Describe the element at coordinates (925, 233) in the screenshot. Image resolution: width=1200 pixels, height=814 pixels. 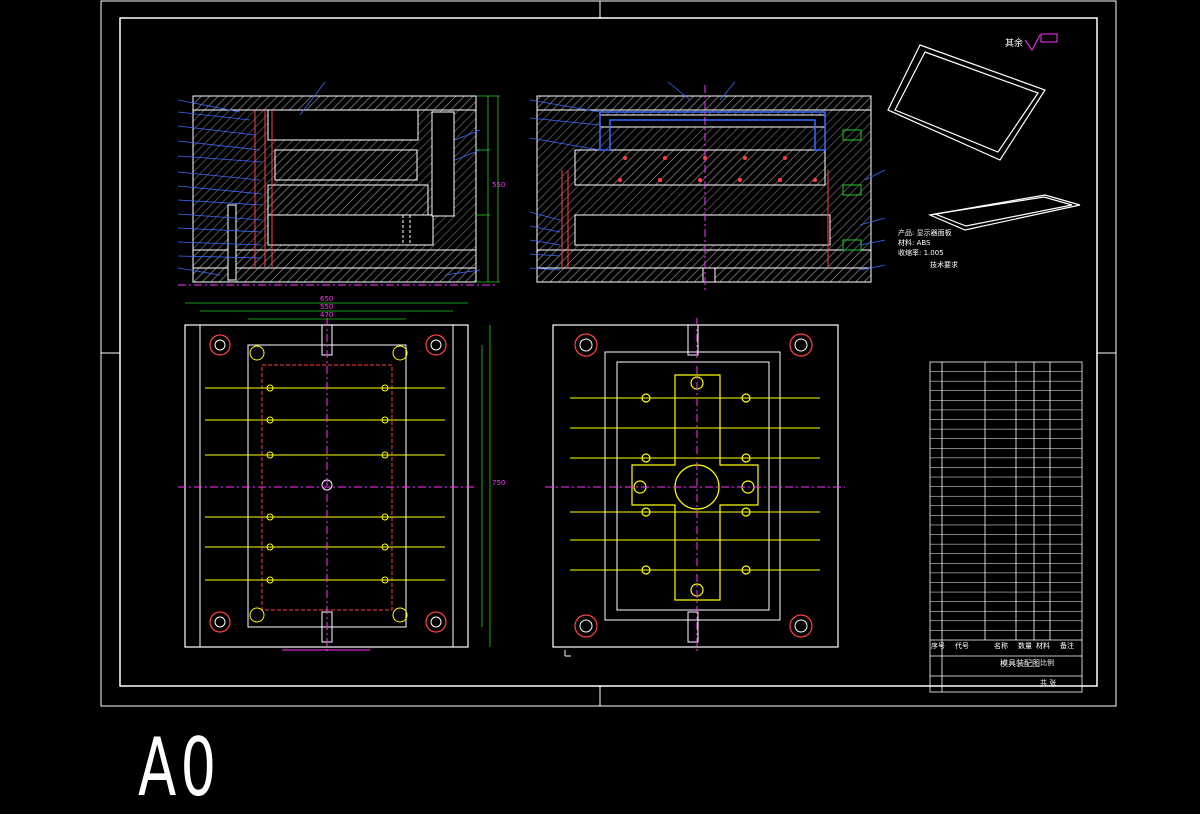
I see `product-info-line-1: 产品: 显示器面板` at that location.